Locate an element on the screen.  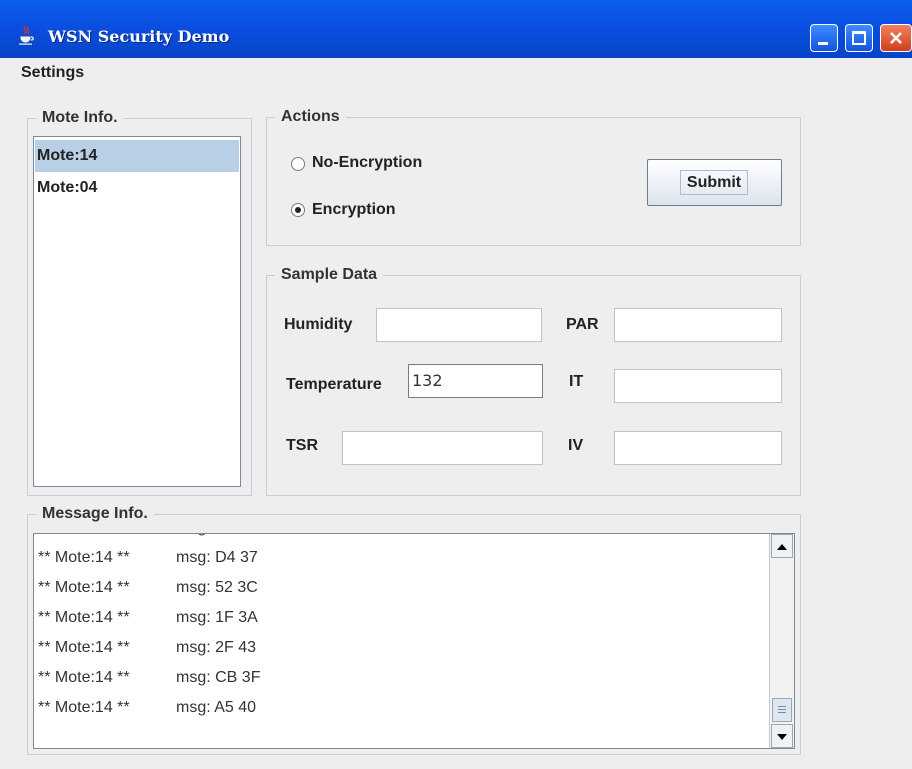
iv-label: IV is located at coordinates (576, 445).